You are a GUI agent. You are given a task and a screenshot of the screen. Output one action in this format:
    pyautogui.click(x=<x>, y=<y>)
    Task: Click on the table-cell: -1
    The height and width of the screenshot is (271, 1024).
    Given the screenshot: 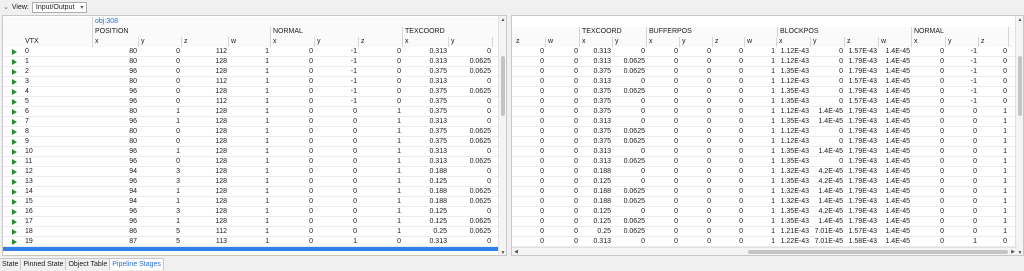 What is the action you would take?
    pyautogui.click(x=973, y=71)
    